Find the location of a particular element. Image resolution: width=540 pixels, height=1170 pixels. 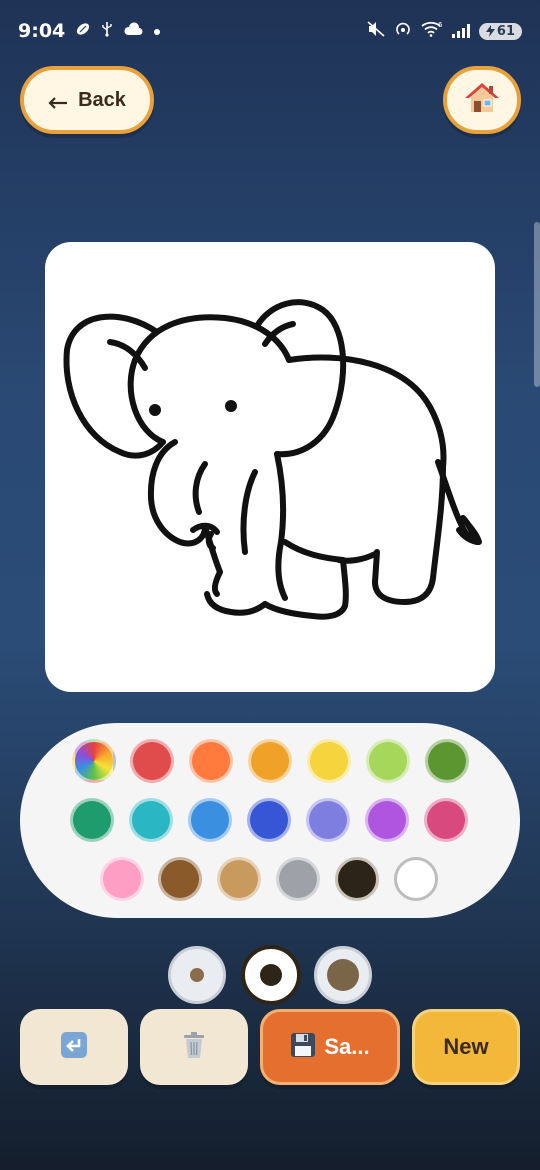

color-swatch-gray is located at coordinates (298, 879).